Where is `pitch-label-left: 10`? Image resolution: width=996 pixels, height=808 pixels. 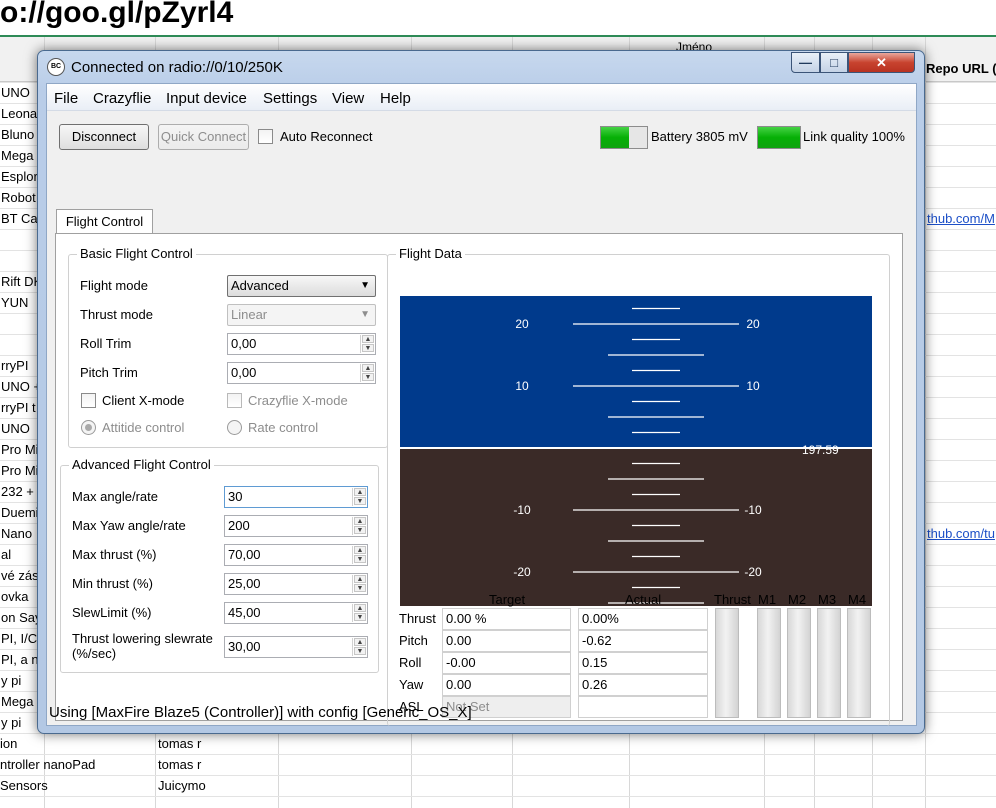 pitch-label-left: 10 is located at coordinates (522, 386).